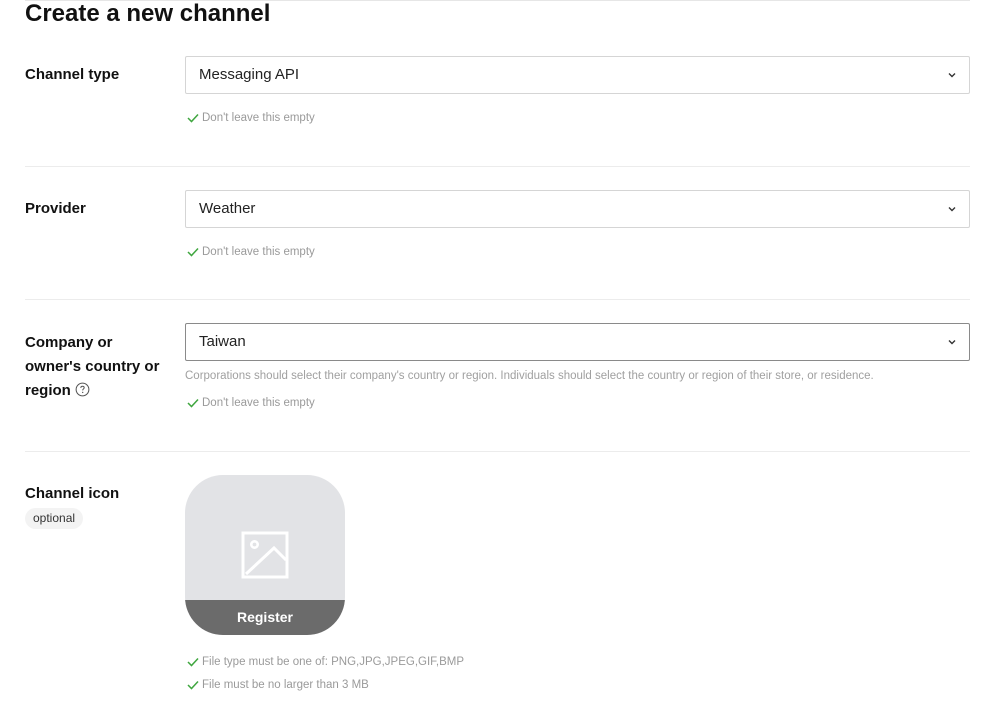 The height and width of the screenshot is (705, 992). I want to click on channel-type-label: Channel type, so click(72, 74).